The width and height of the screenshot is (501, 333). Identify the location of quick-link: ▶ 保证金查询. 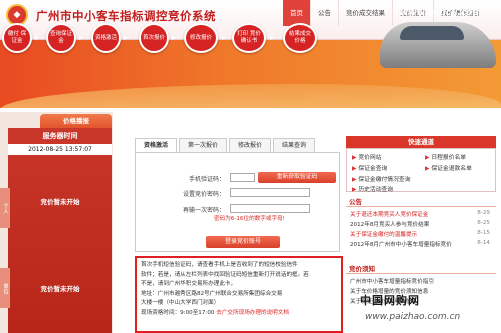
(369, 167).